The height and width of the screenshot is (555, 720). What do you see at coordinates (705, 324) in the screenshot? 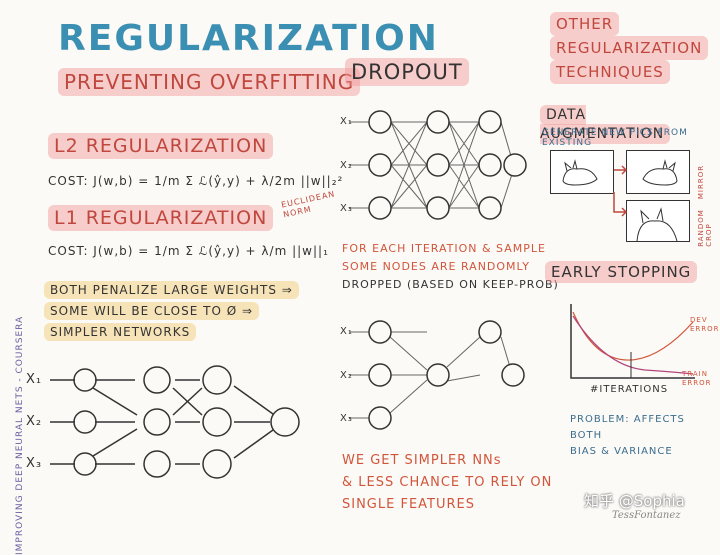
I see `dev-error-label: DEV ERROR` at bounding box center [705, 324].